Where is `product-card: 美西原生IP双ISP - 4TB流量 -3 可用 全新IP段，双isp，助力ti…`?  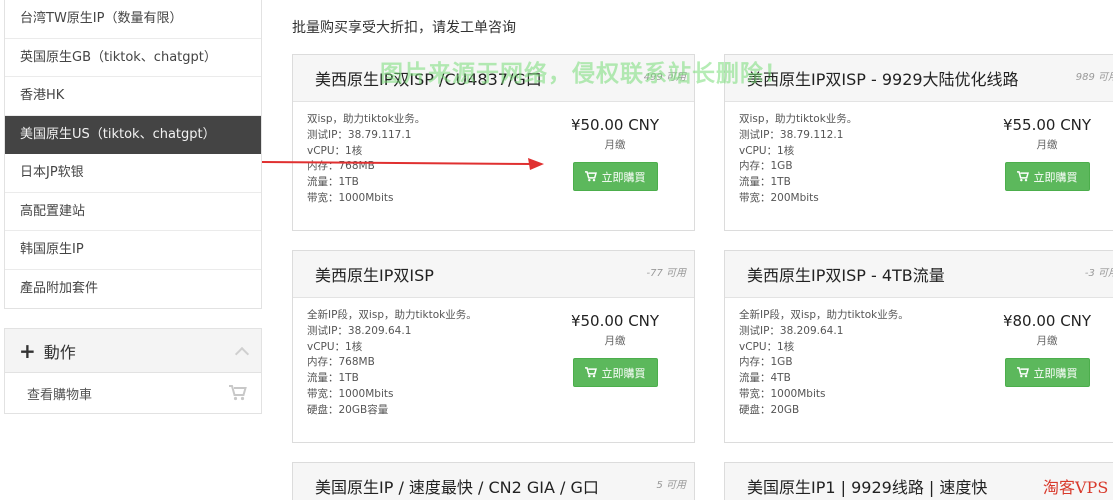
product-card: 美西原生IP双ISP - 4TB流量 -3 可用 全新IP段，双isp，助力ti… is located at coordinates (918, 346).